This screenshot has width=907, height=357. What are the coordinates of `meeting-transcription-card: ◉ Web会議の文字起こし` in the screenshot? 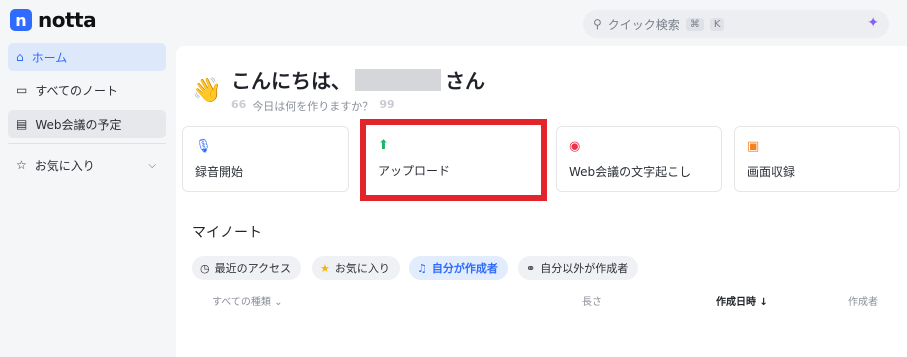 It's located at (639, 159).